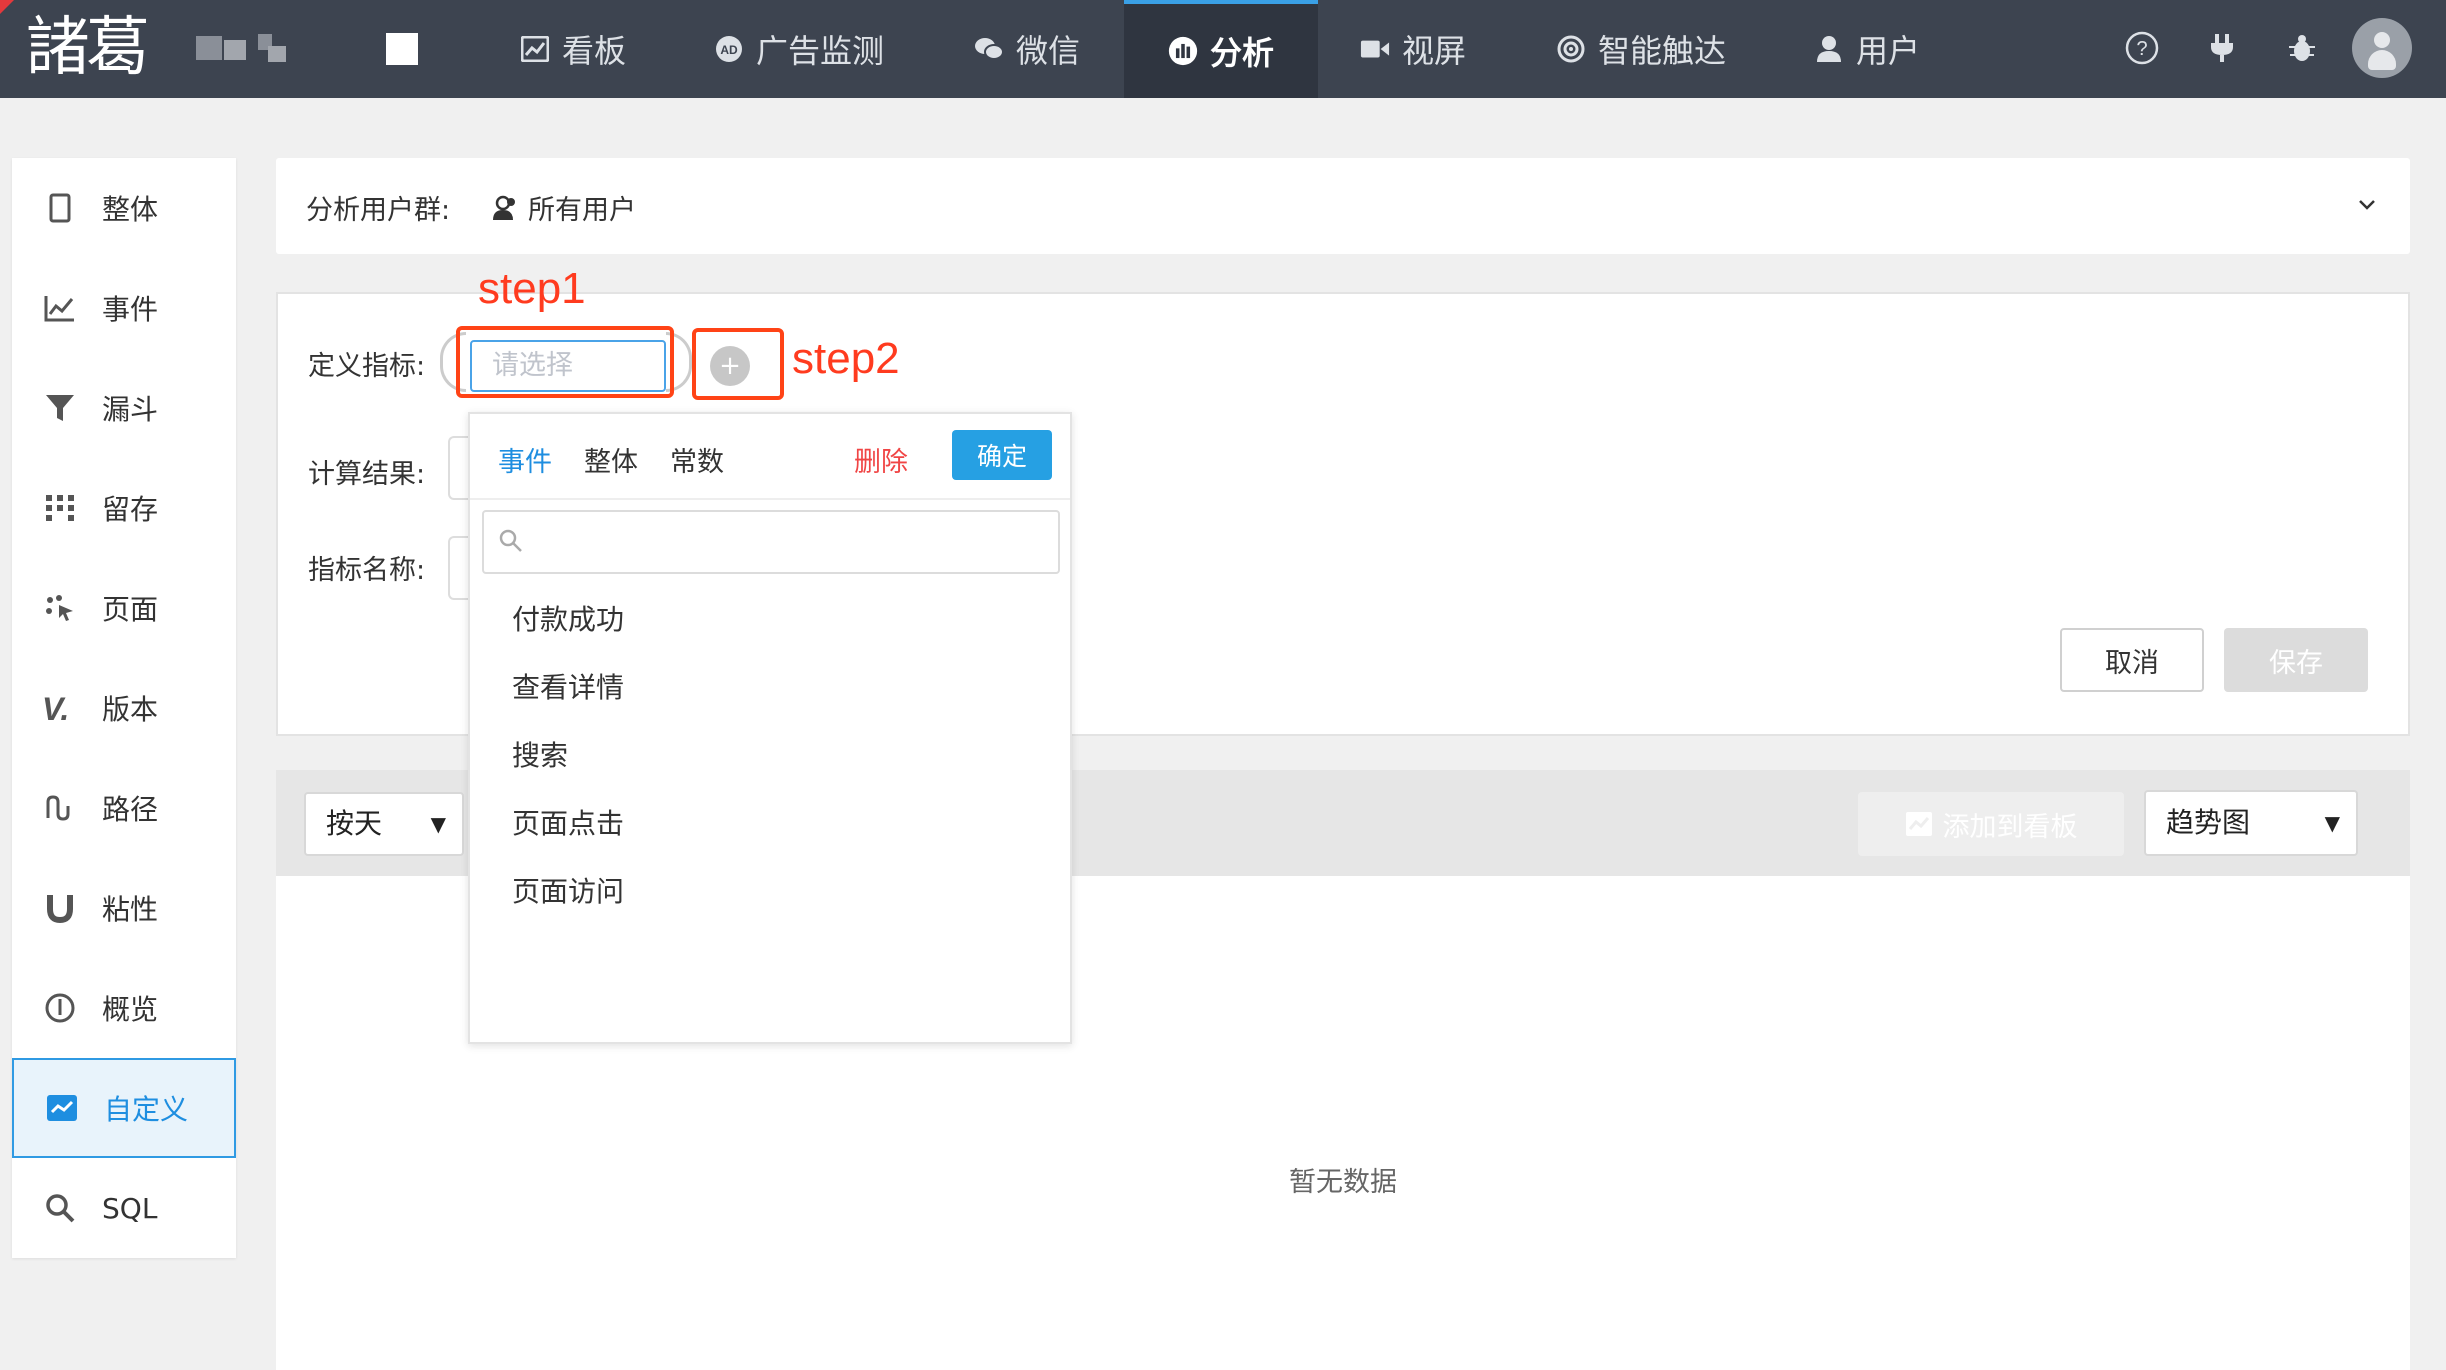 This screenshot has width=2446, height=1370. I want to click on app-logo: 諸葛, so click(88, 48).